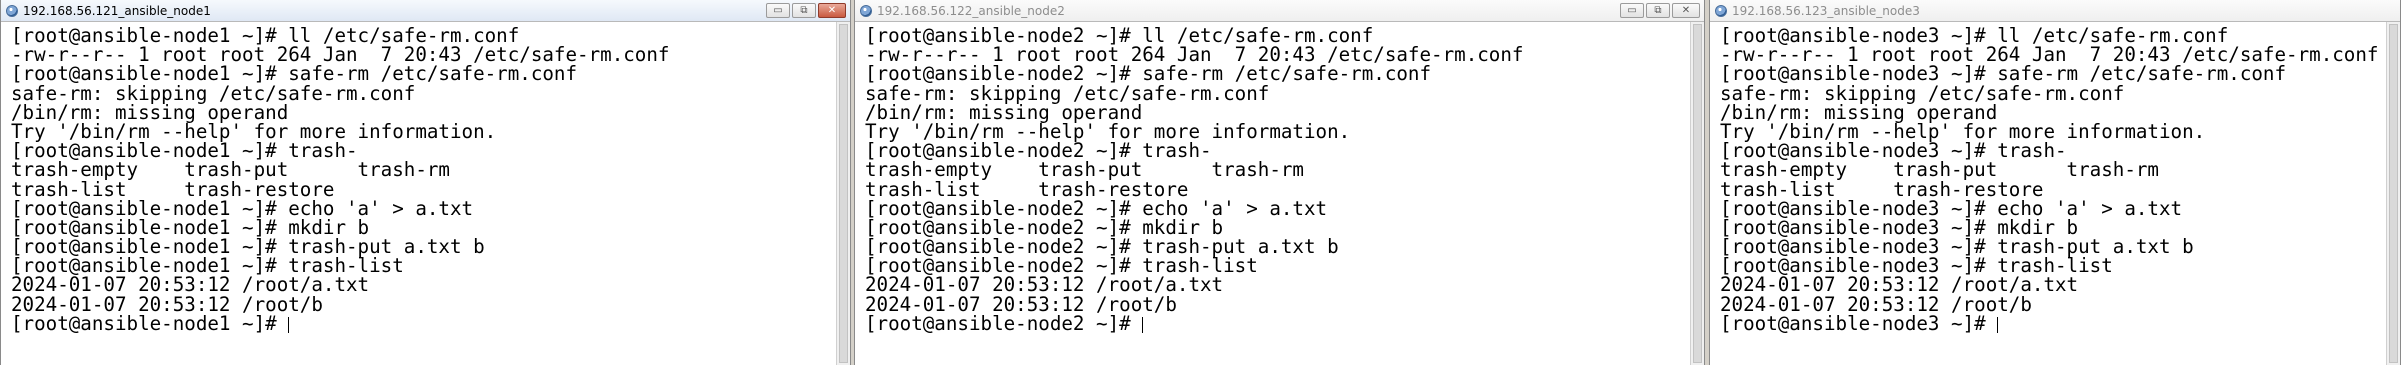  Describe the element at coordinates (1859, 323) in the screenshot. I see `terminal-prompt: [root@ansible-node3 ~]#` at that location.